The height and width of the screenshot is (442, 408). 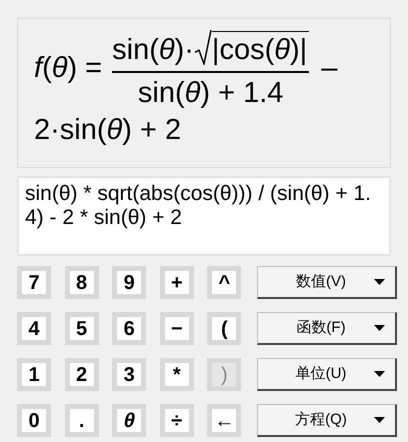 I want to click on formula-lhs: f(θ) =, so click(x=68, y=68).